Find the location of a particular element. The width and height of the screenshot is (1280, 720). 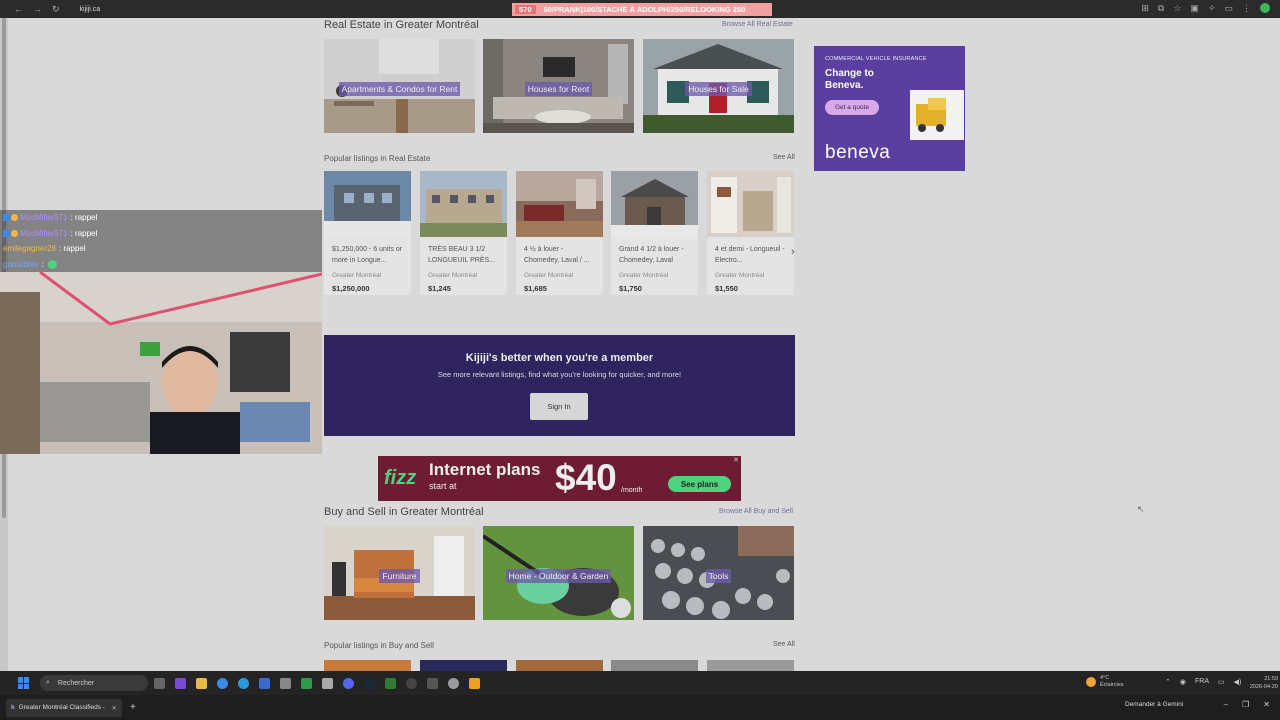

discord-icon is located at coordinates (348, 683).